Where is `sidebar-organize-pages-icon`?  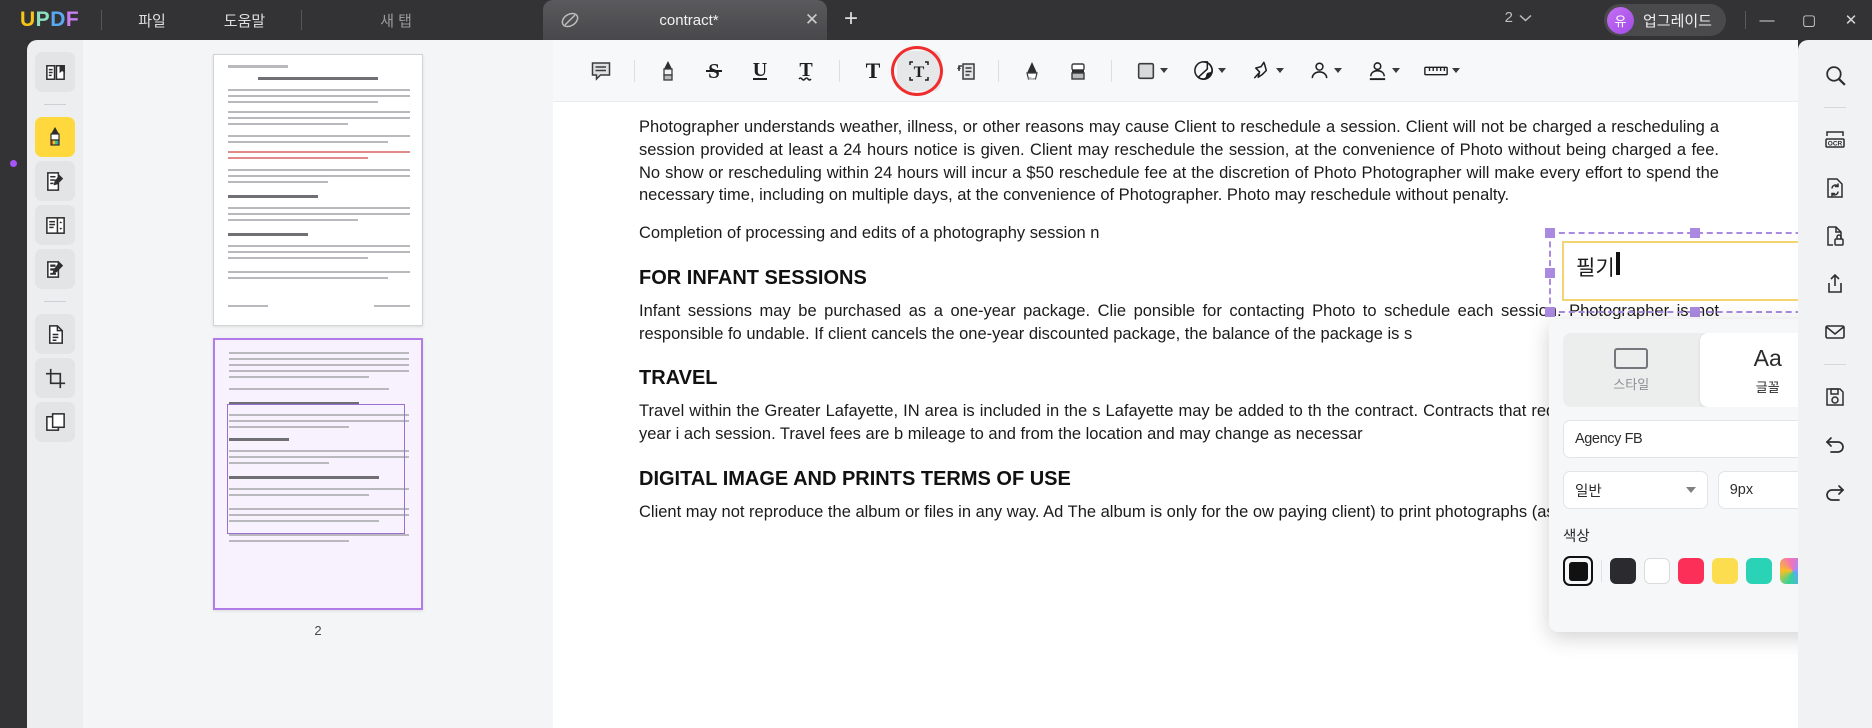
sidebar-organize-pages-icon is located at coordinates (55, 225).